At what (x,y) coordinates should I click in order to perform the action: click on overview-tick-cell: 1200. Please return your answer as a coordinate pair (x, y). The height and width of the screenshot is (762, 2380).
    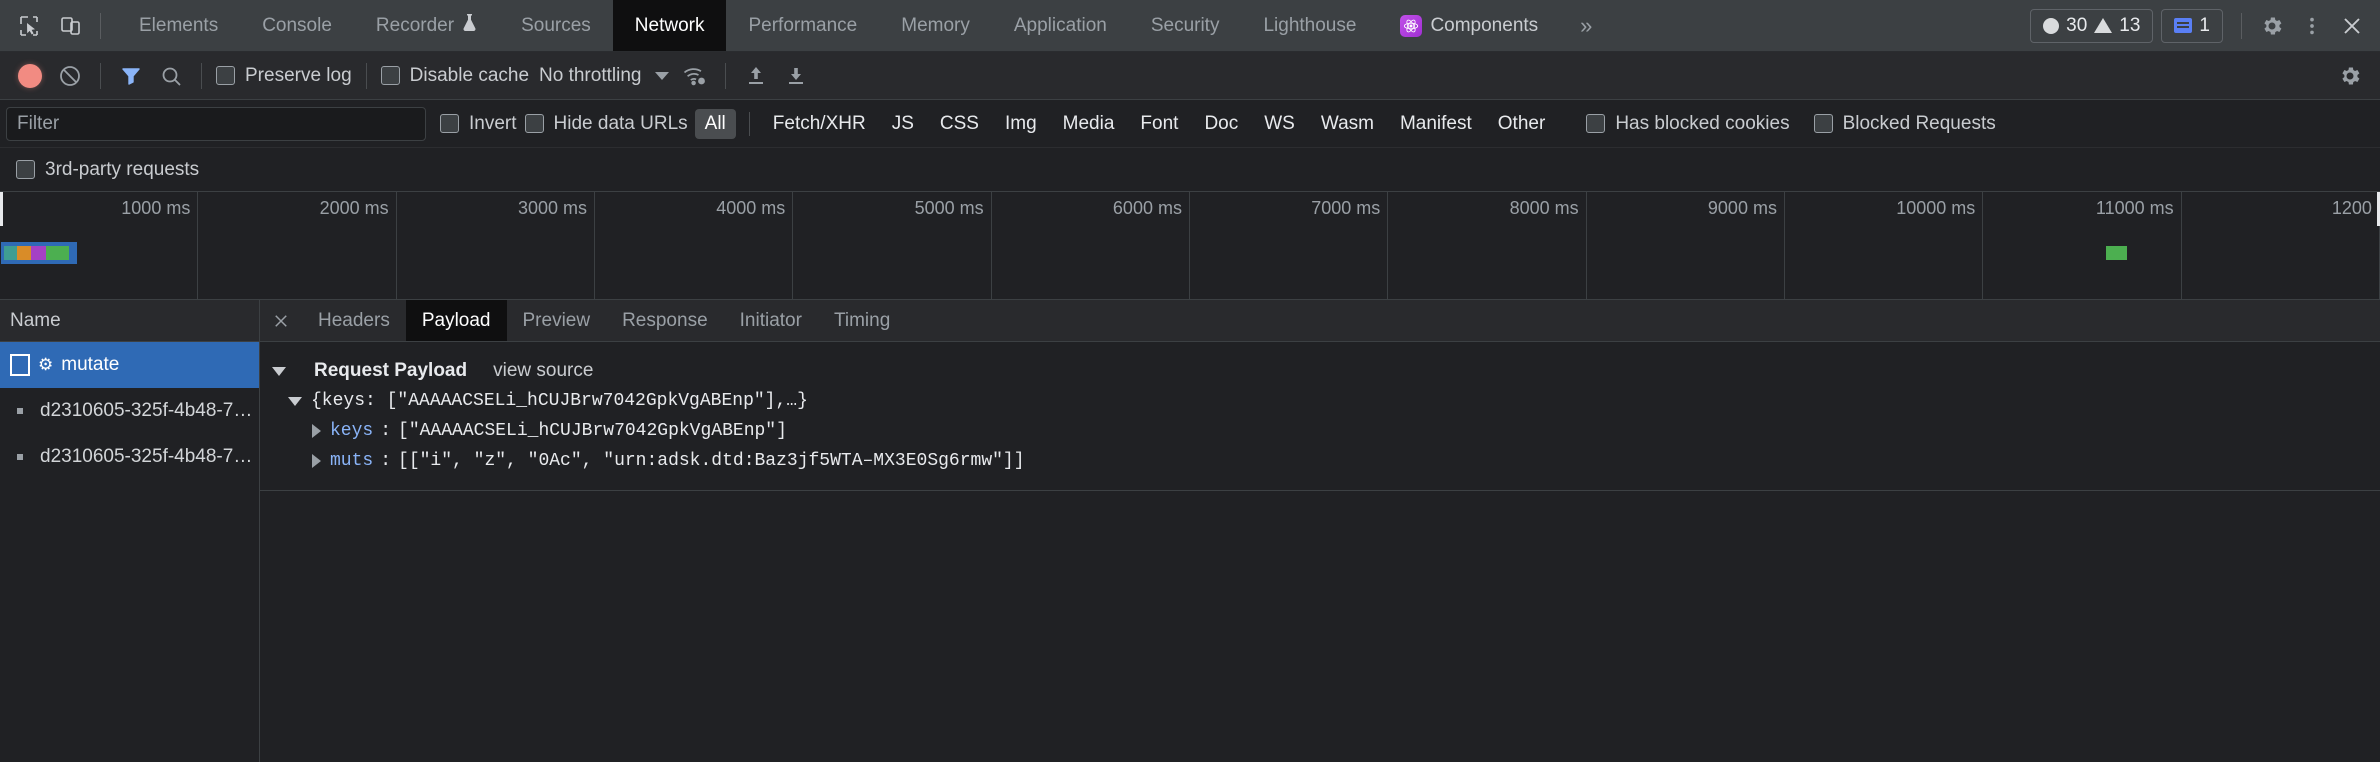
    Looking at the image, I should click on (2281, 245).